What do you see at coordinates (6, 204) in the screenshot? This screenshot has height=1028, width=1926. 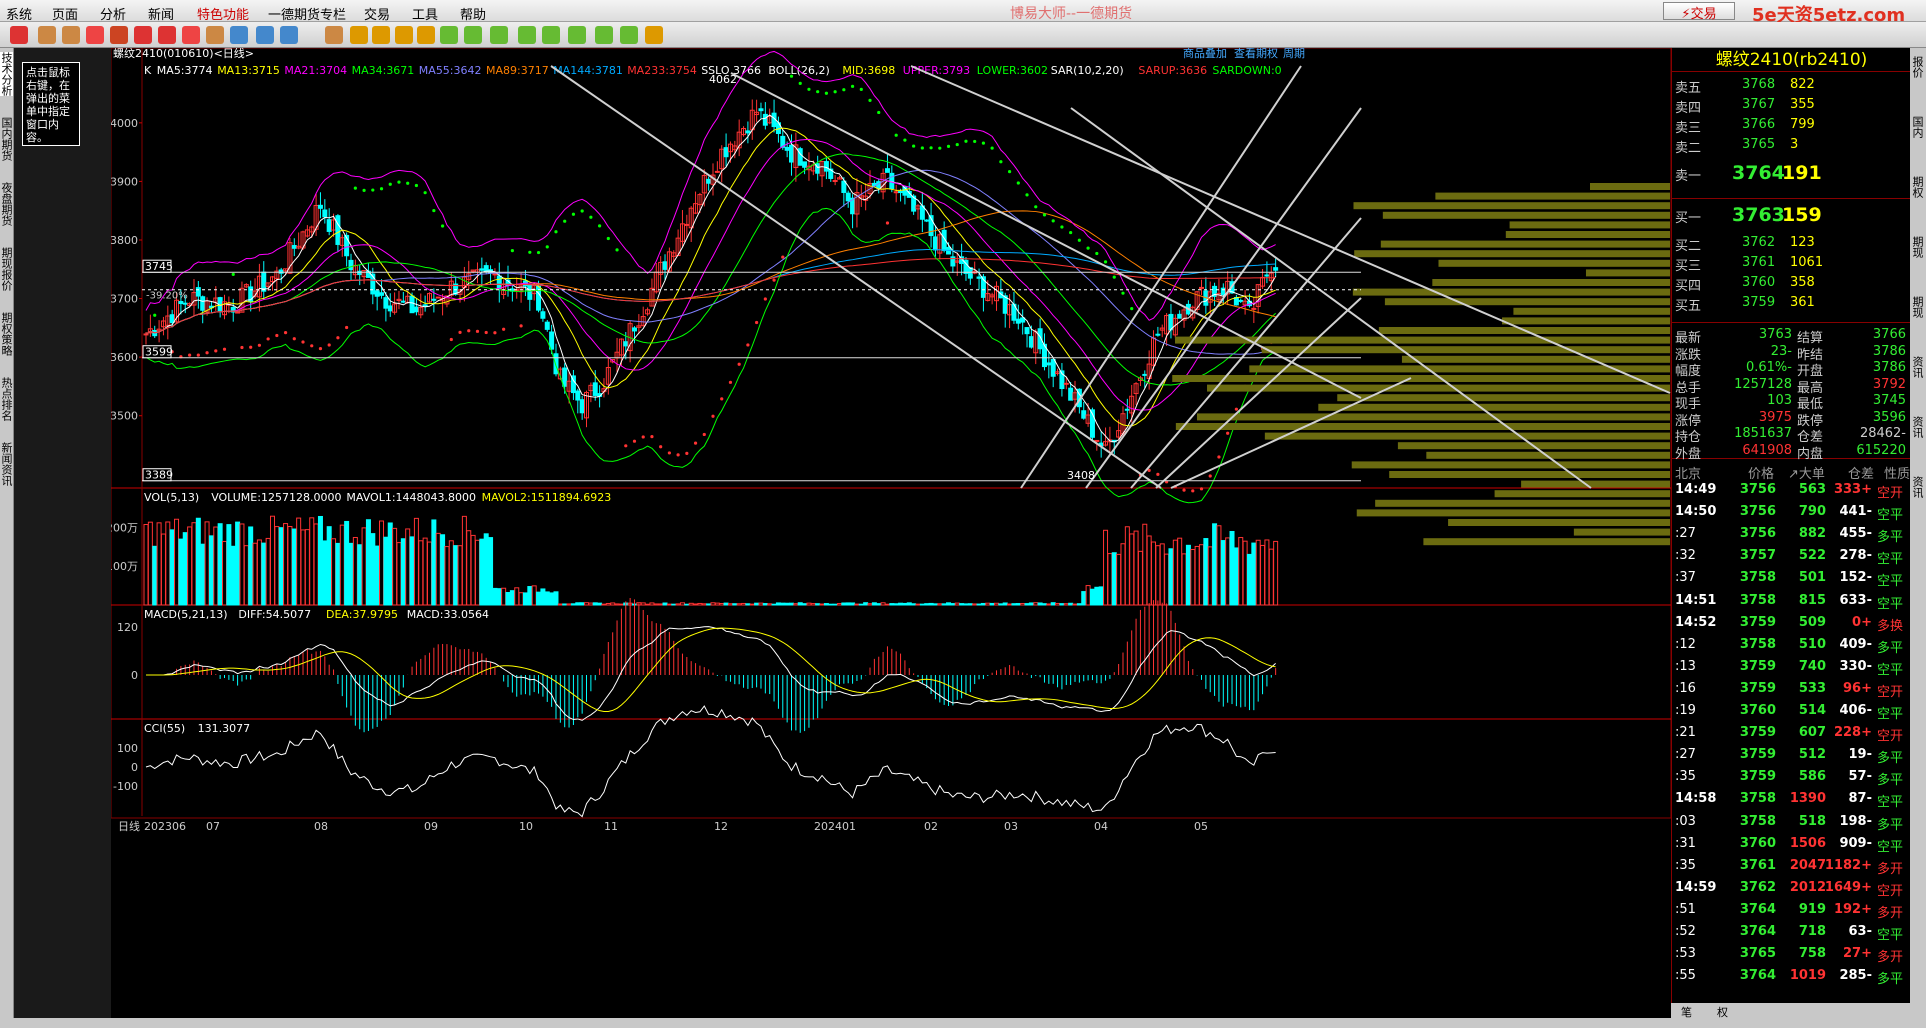 I see `left-tab-2: 夜盘期货` at bounding box center [6, 204].